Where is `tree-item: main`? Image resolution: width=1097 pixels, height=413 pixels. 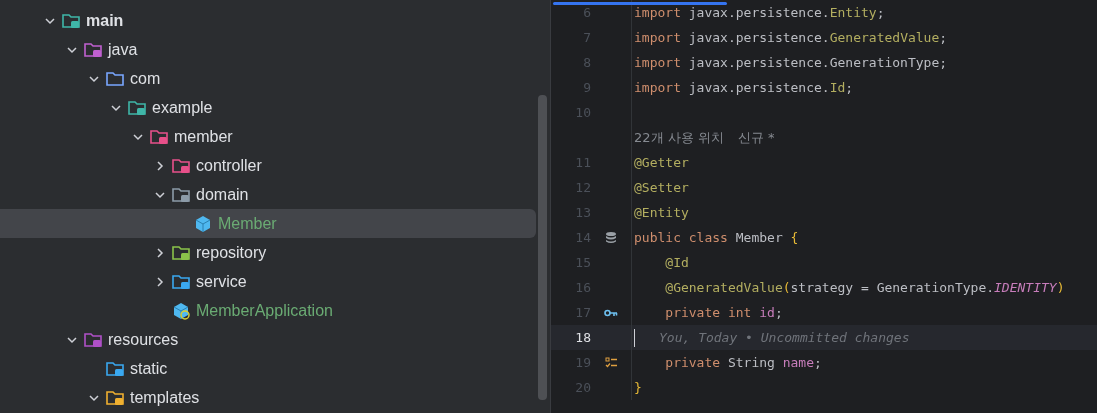 tree-item: main is located at coordinates (268, 20).